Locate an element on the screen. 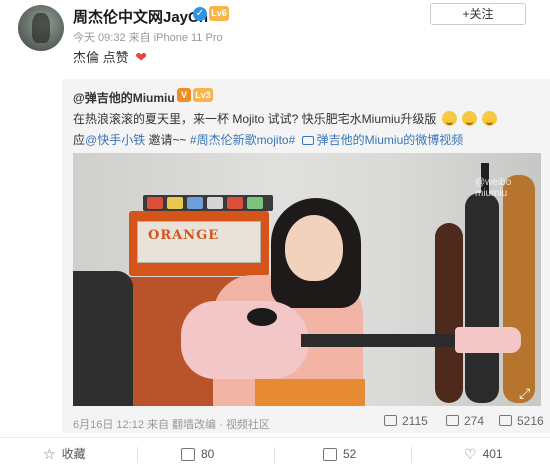 The height and width of the screenshot is (469, 550). star-icon: ☆ is located at coordinates (49, 454).